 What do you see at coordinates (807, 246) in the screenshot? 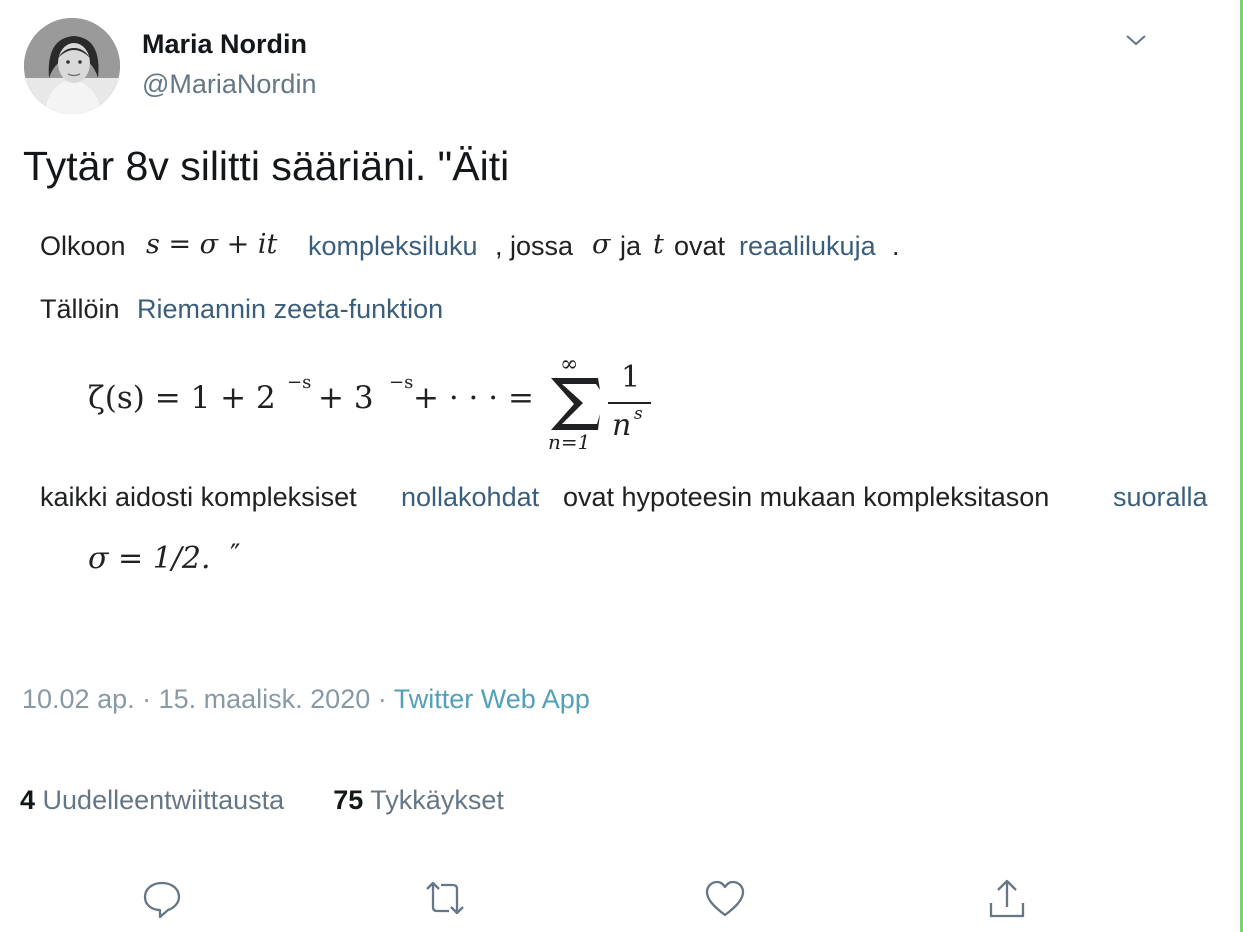
I see `link-reaalilukuja: reaalilukuja` at bounding box center [807, 246].